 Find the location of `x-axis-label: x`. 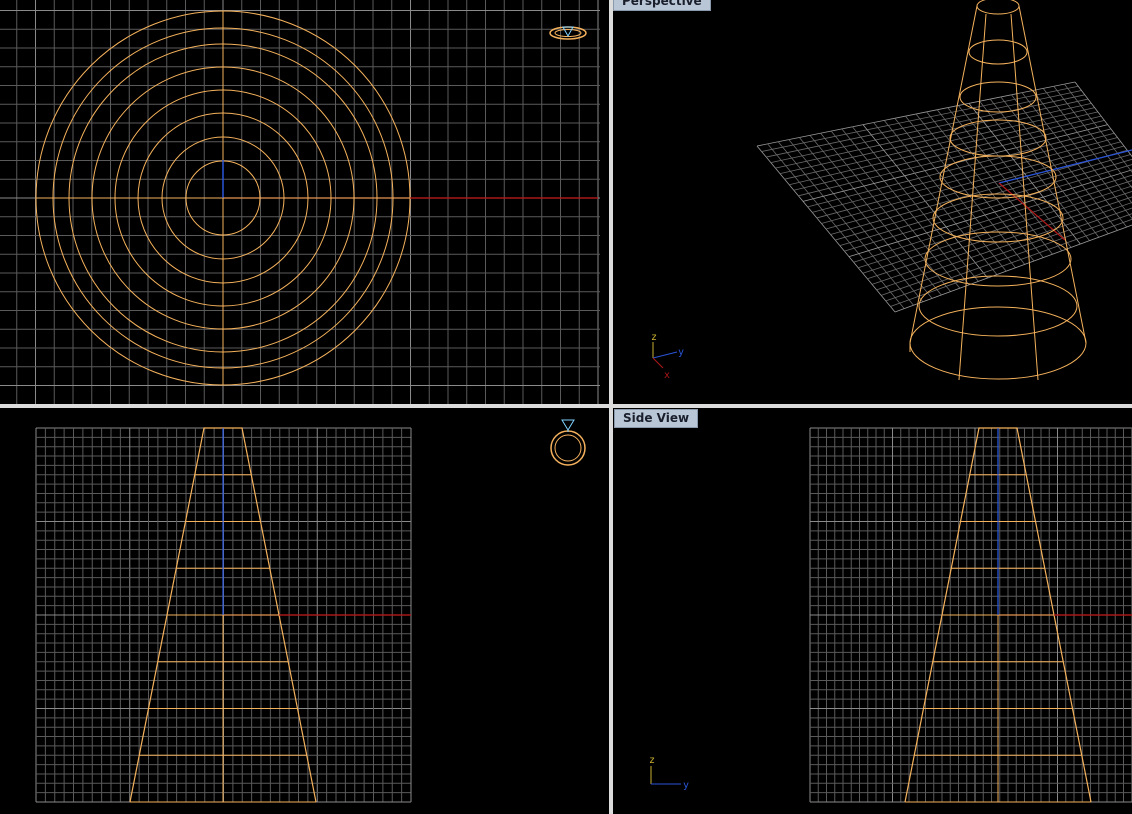

x-axis-label: x is located at coordinates (667, 375).